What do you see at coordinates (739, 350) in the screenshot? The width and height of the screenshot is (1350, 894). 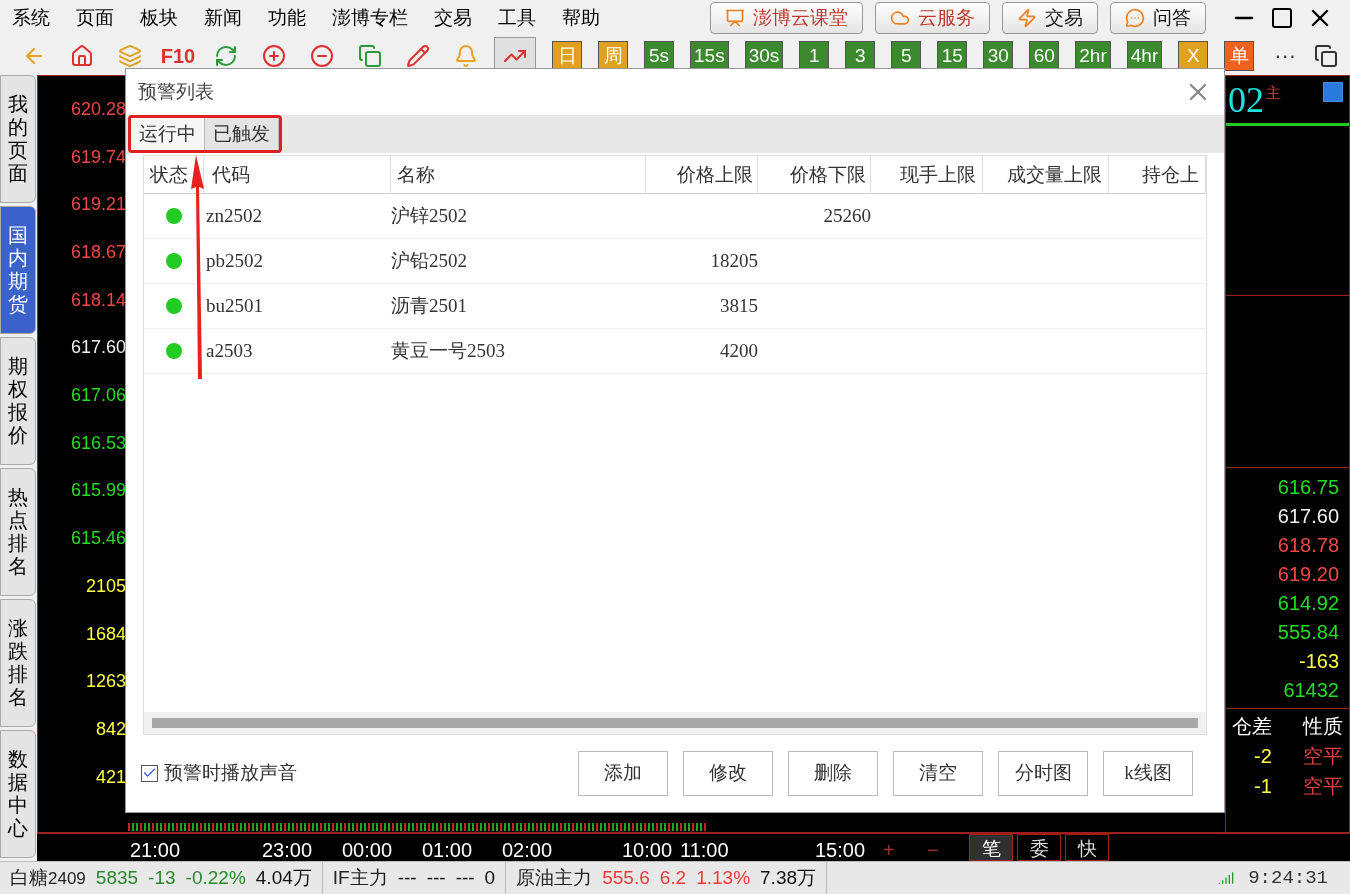 I see `price-cell: 4200` at bounding box center [739, 350].